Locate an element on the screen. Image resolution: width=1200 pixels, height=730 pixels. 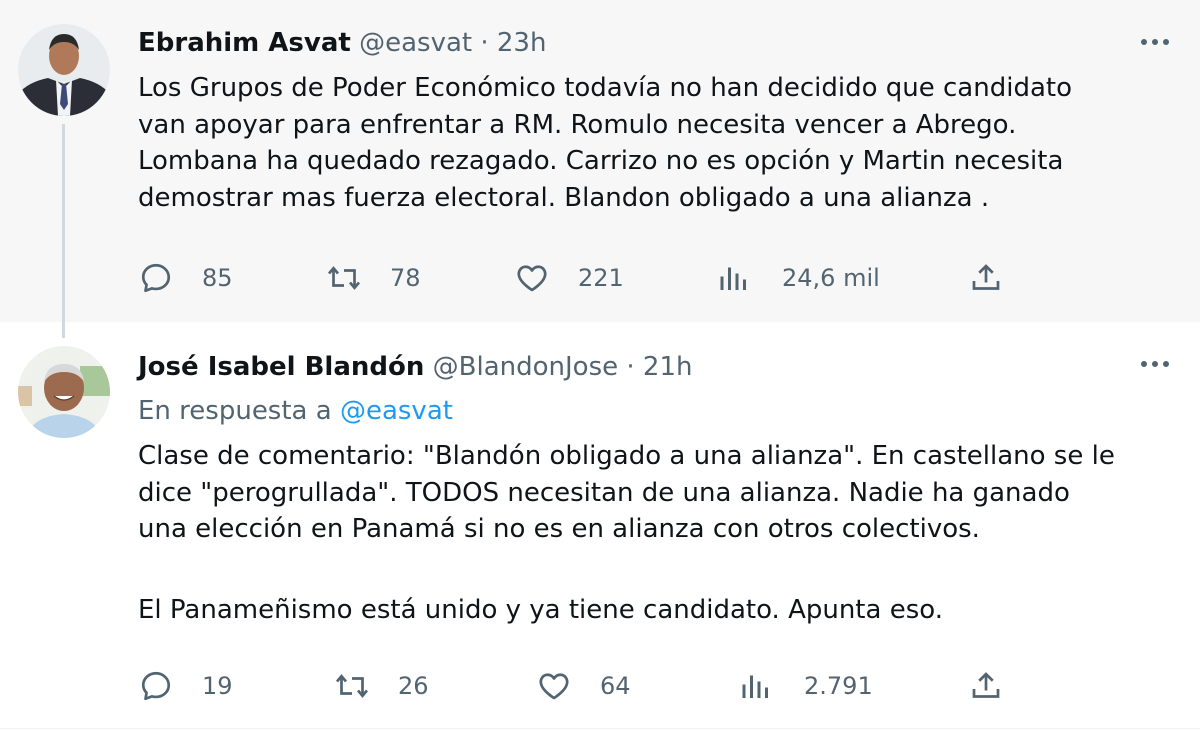
reply-mention-link: @easvat is located at coordinates (396, 411).